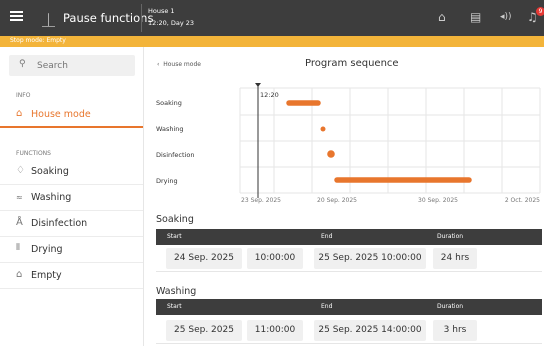  What do you see at coordinates (323, 129) in the screenshot?
I see `gantt-bar-washing` at bounding box center [323, 129].